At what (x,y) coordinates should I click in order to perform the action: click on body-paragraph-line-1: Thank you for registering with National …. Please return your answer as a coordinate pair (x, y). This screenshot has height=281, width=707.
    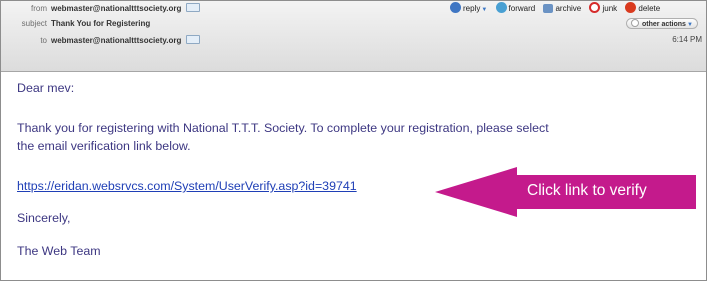
    Looking at the image, I should click on (283, 128).